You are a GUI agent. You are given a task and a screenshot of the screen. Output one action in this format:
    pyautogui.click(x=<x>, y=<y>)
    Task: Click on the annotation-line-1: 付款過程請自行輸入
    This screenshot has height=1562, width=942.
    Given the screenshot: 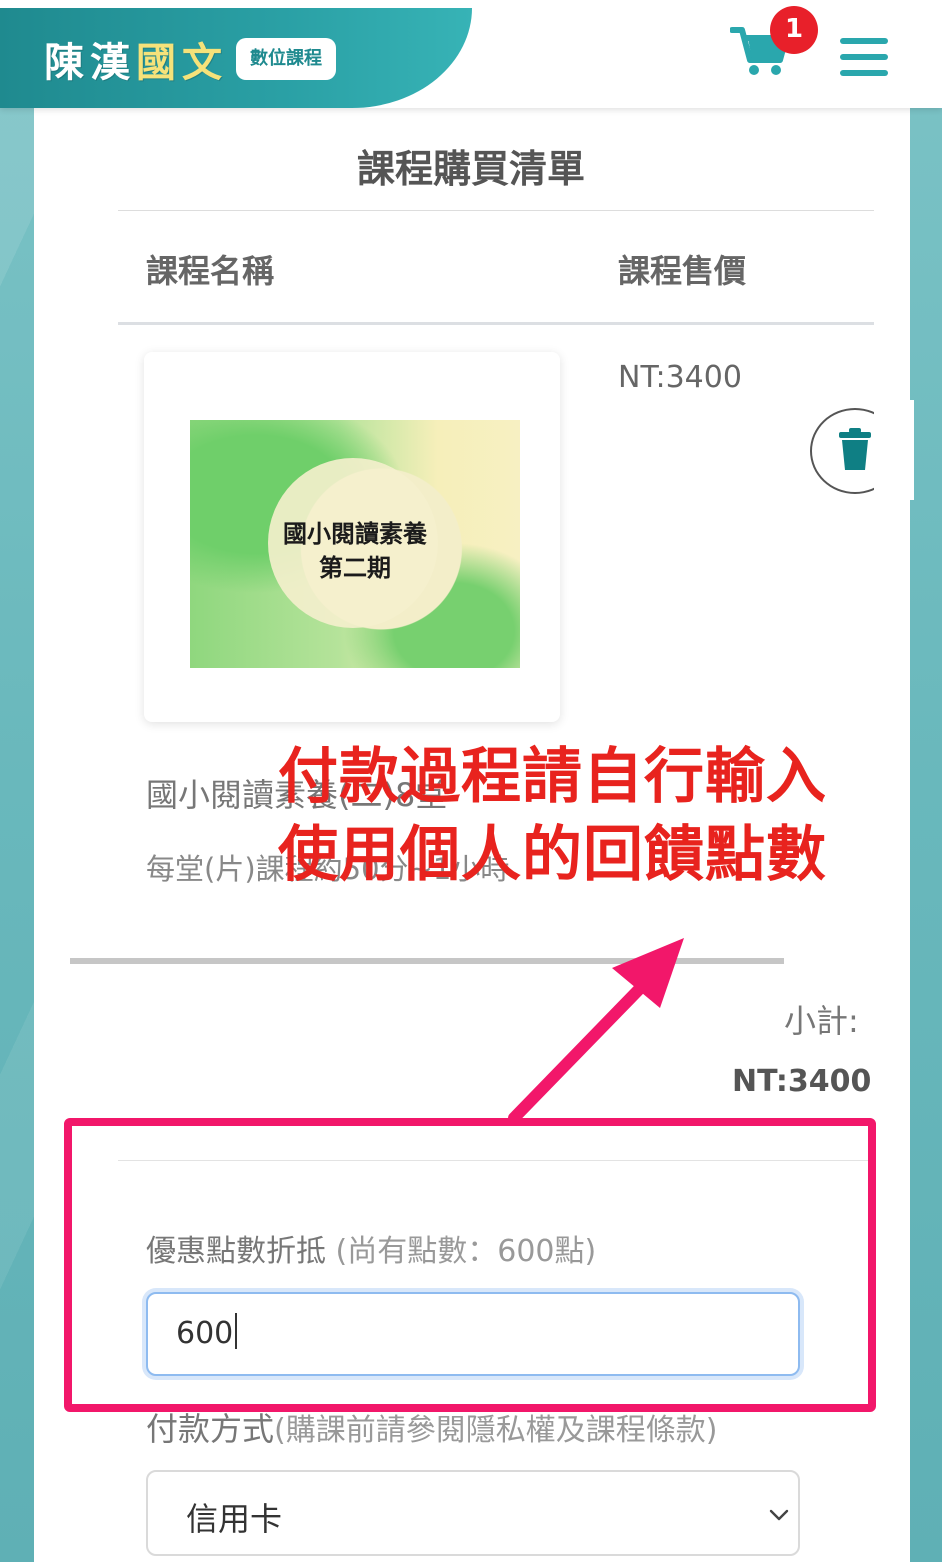 What is the action you would take?
    pyautogui.click(x=552, y=777)
    